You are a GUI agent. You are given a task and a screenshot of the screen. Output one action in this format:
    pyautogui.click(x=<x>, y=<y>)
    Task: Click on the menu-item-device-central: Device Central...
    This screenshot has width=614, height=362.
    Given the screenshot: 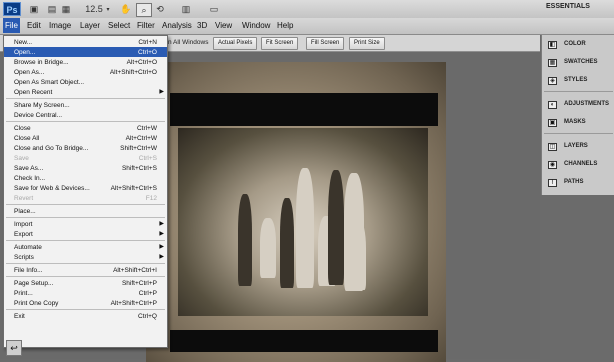 What is the action you would take?
    pyautogui.click(x=85, y=115)
    